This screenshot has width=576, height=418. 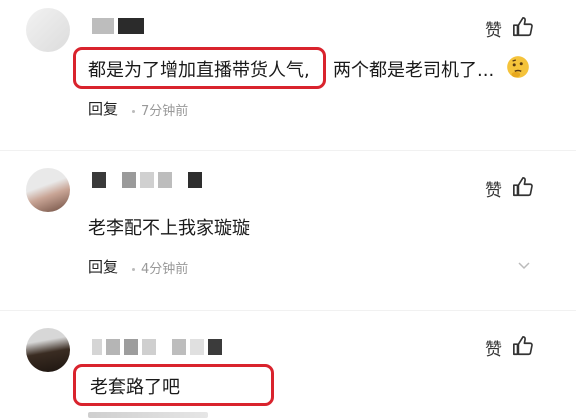 What do you see at coordinates (157, 109) in the screenshot?
I see `timestamp: 7分钟前` at bounding box center [157, 109].